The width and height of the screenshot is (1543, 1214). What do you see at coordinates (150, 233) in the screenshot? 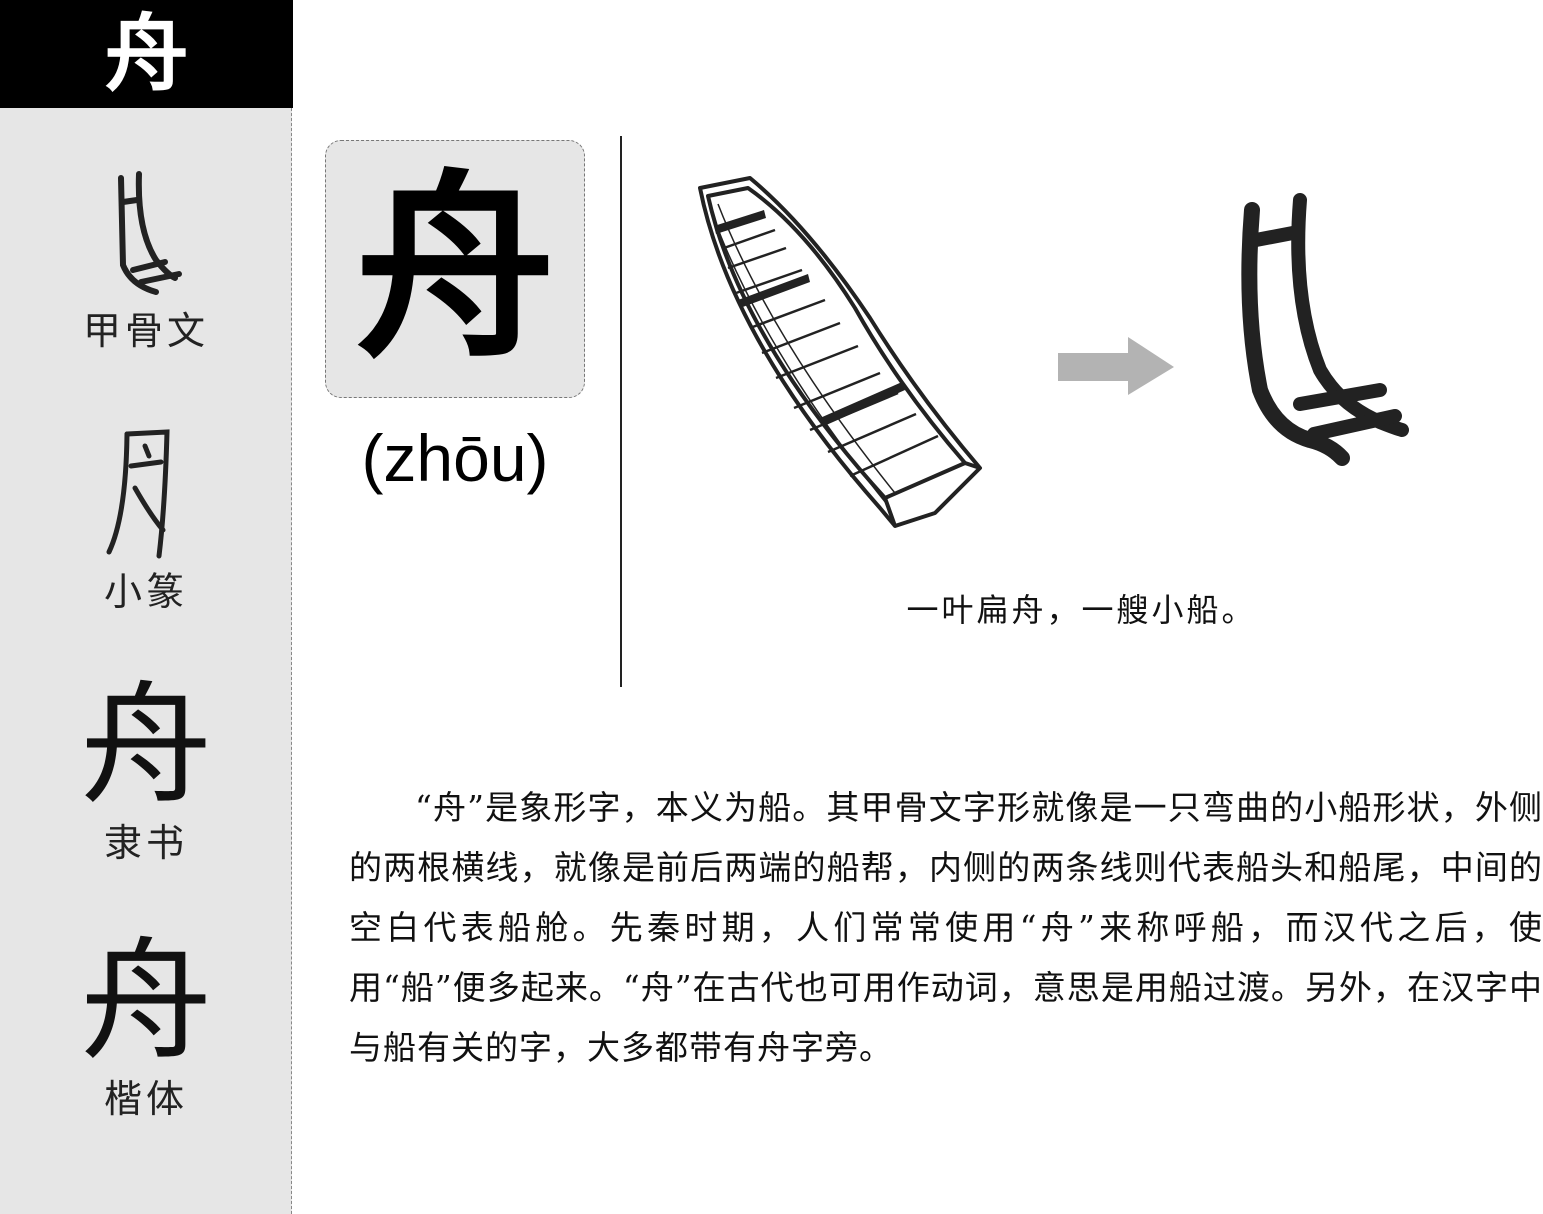
I see `oracle-bone-glyph` at bounding box center [150, 233].